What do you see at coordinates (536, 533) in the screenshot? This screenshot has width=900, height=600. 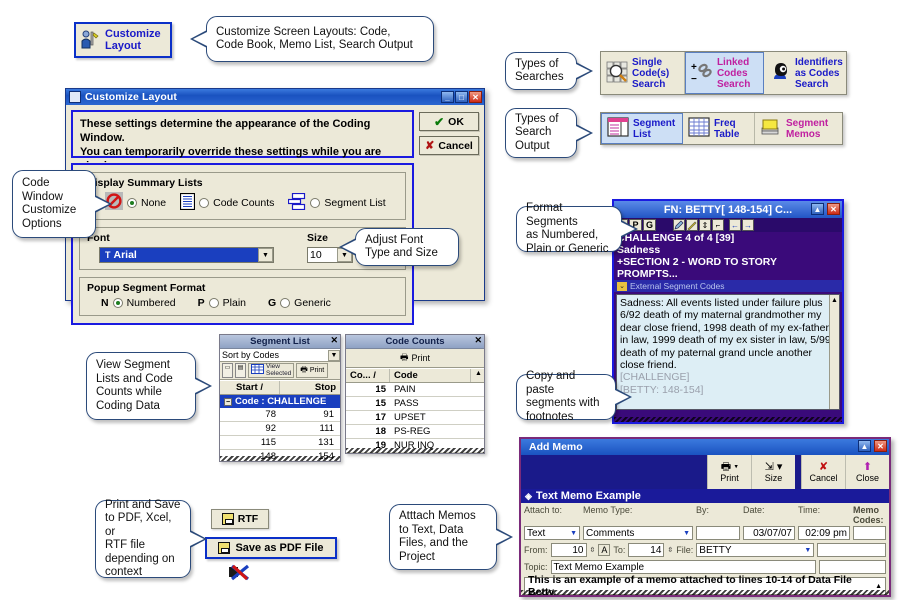 I see `attach-to-value: Text` at bounding box center [536, 533].